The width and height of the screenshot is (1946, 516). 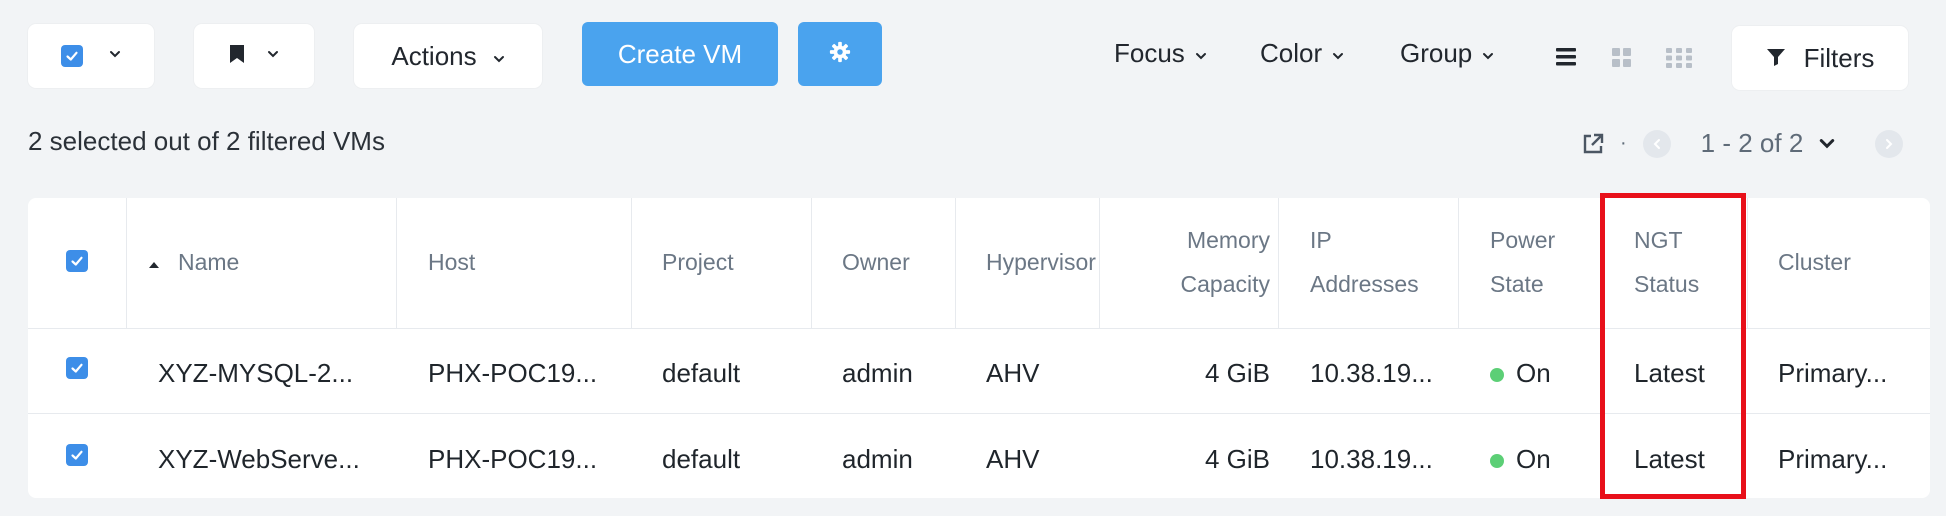 I want to click on pagination: · 1 - 2 of 2, so click(x=1743, y=143).